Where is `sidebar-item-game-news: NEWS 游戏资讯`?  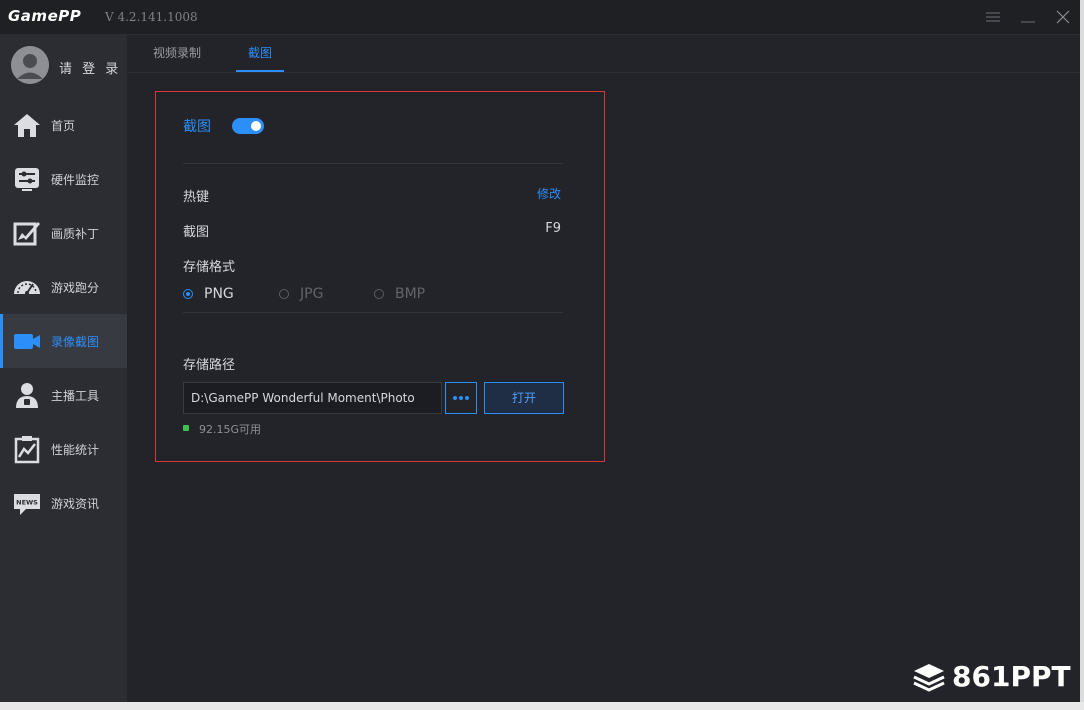
sidebar-item-game-news: NEWS 游戏资讯 is located at coordinates (63, 503).